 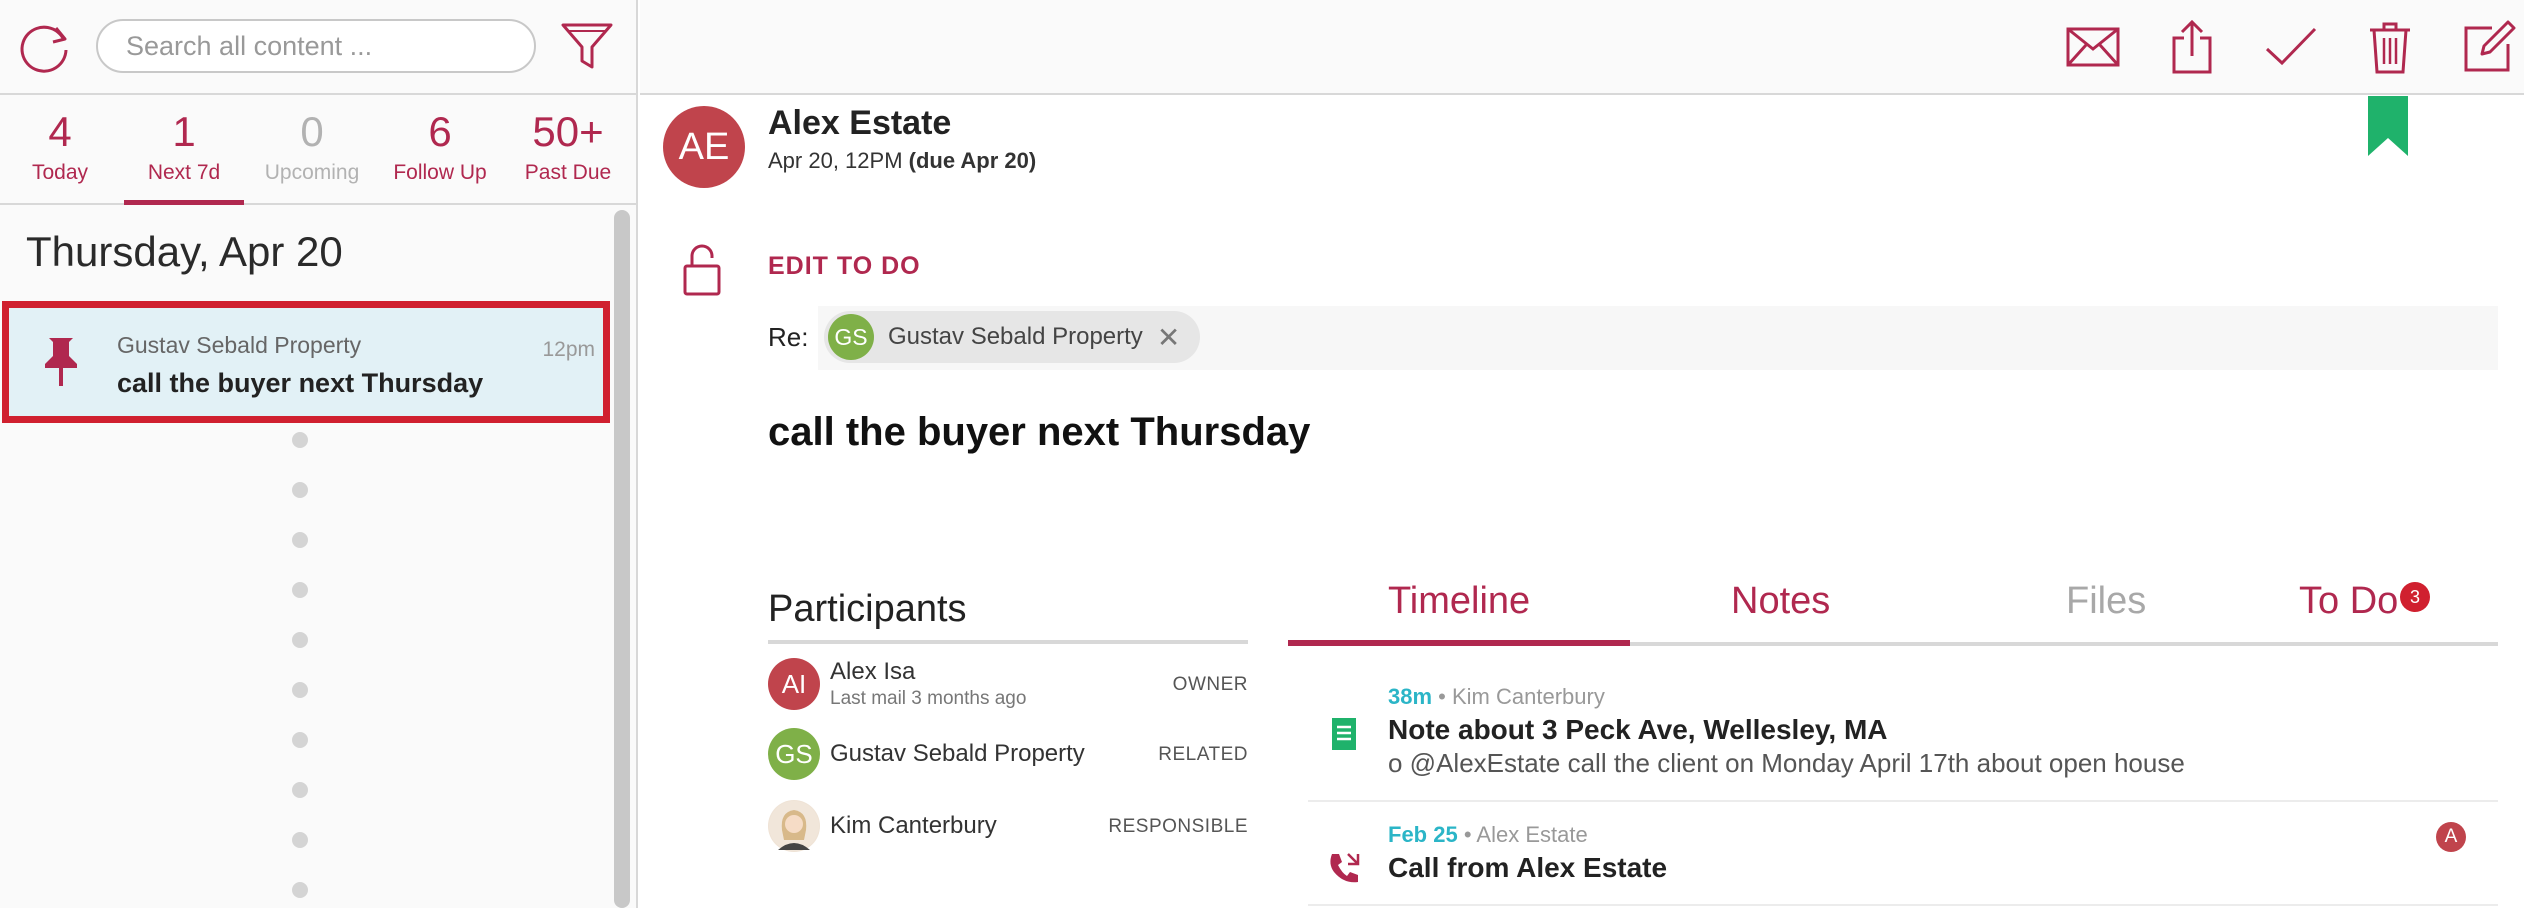 I want to click on timeline-meta: Feb 25 • Alex Estate, so click(x=1488, y=835).